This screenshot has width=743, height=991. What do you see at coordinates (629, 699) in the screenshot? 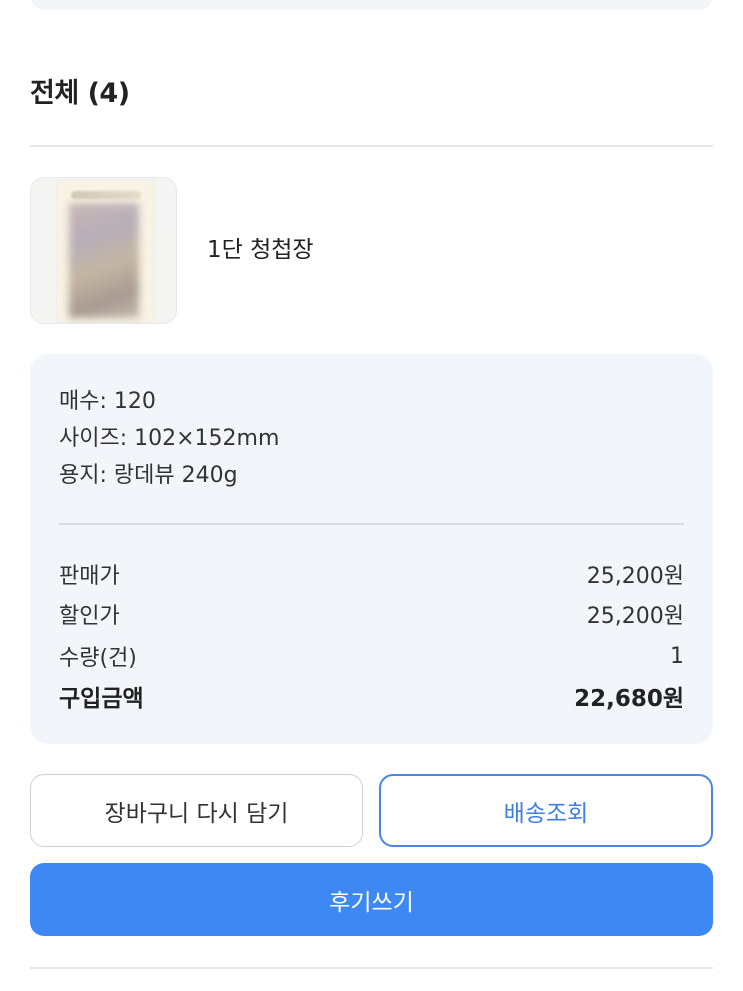
I see `total-value: 22,680원` at bounding box center [629, 699].